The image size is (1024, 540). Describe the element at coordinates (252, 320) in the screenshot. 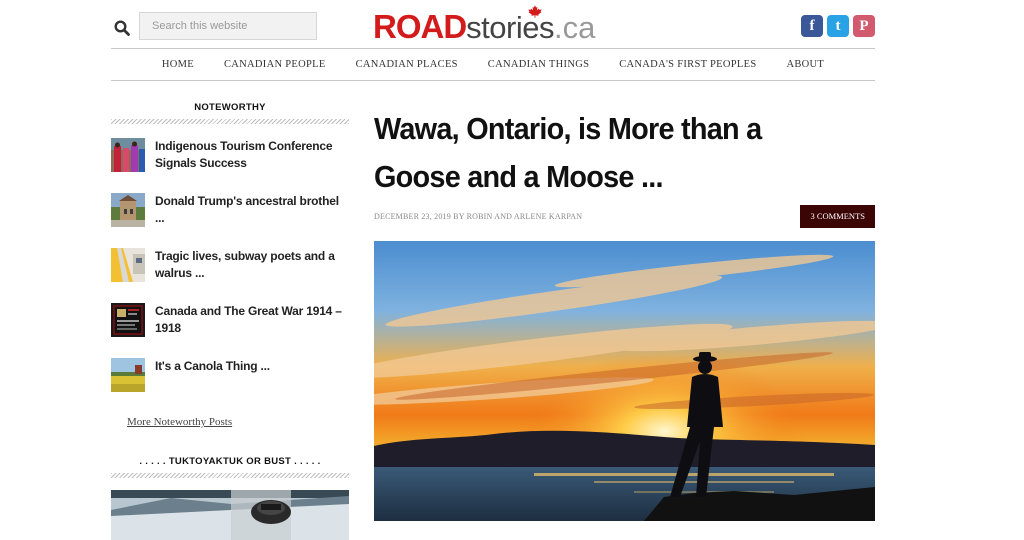

I see `post-title: Canada and The Great War 1914 – 1918` at that location.